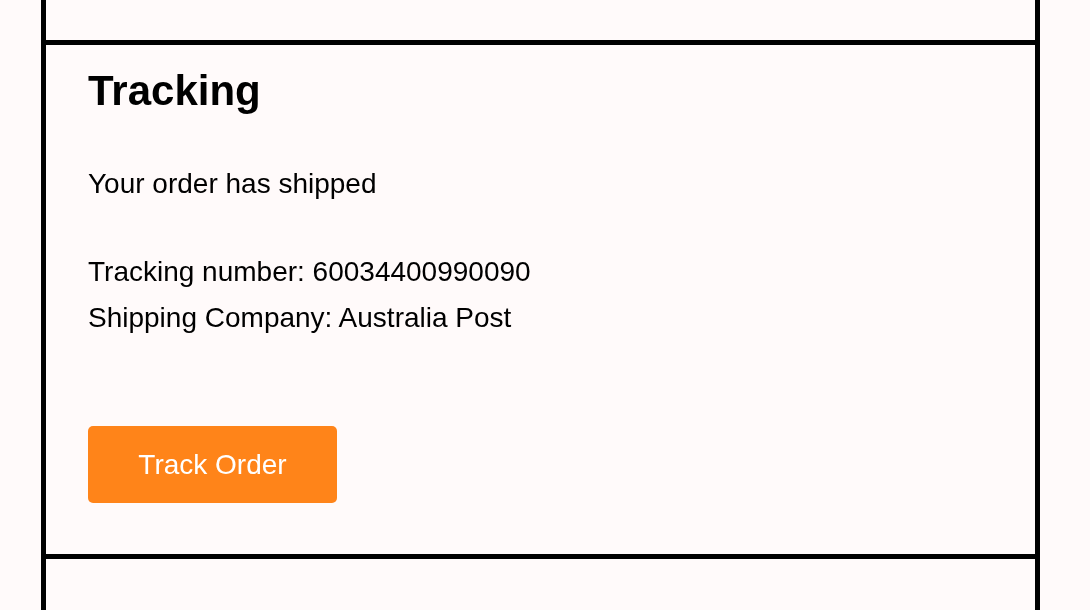  What do you see at coordinates (300, 318) in the screenshot?
I see `detail-line: Shipping Company: Australia Post` at bounding box center [300, 318].